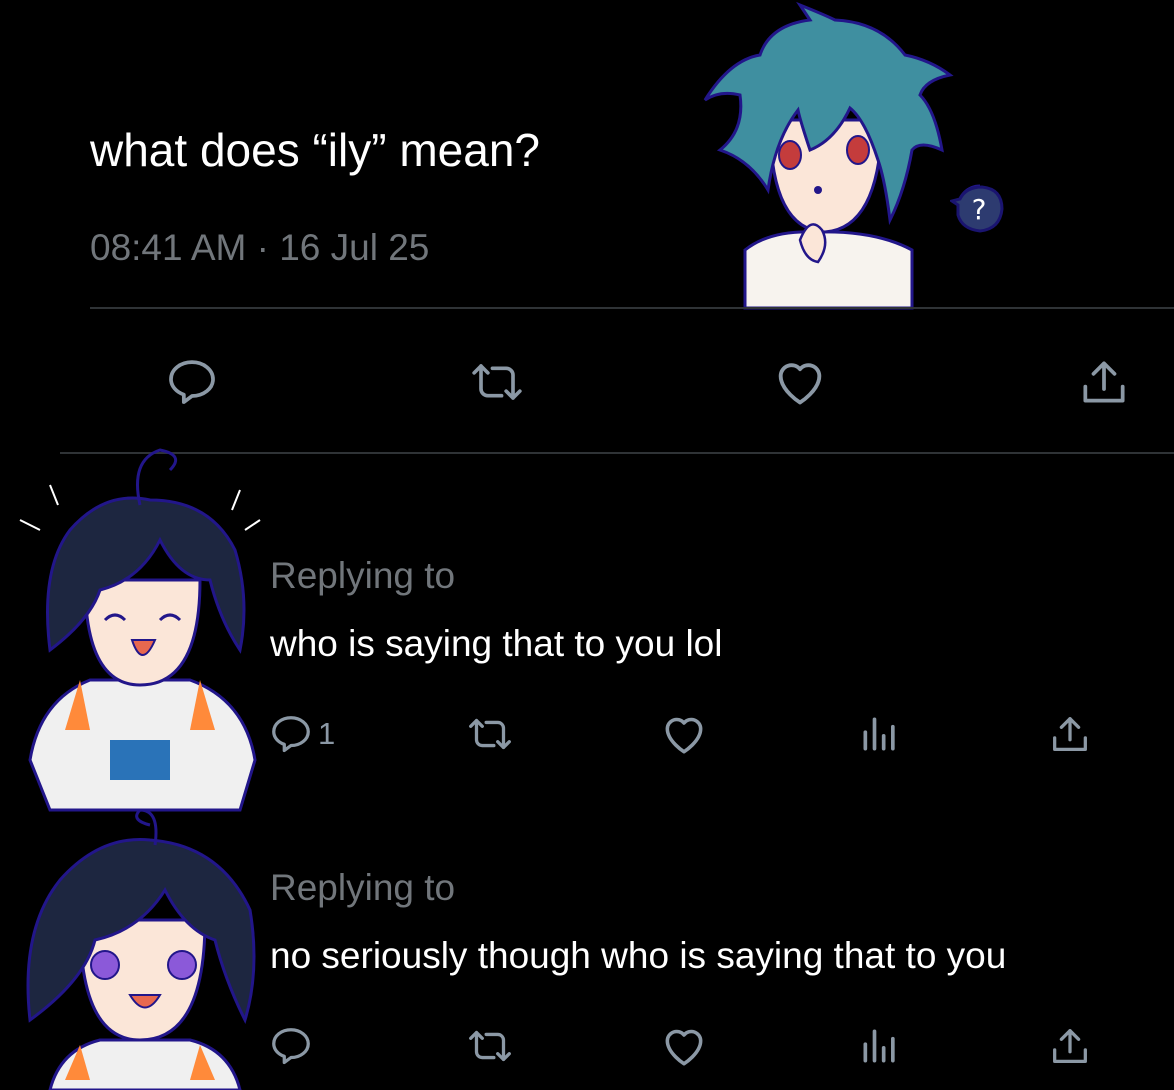  I want to click on reply-2-reply-button, so click(298, 1046).